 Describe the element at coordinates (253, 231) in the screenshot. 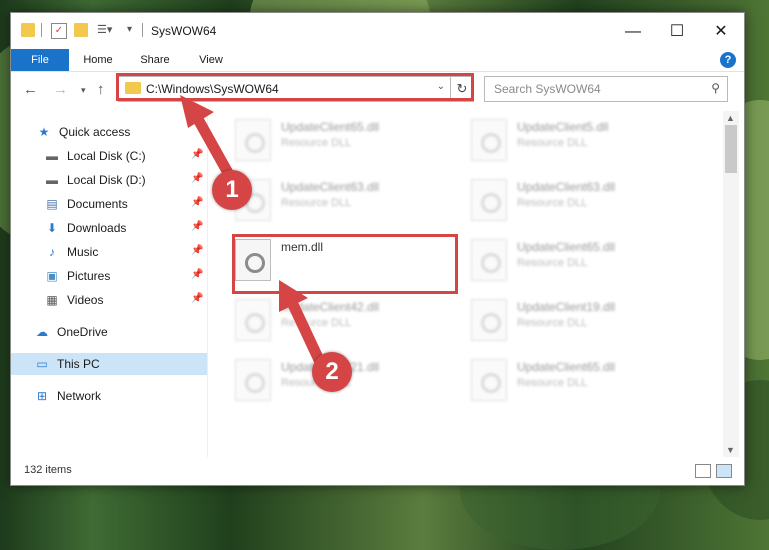

I see `annotation-arrows` at that location.